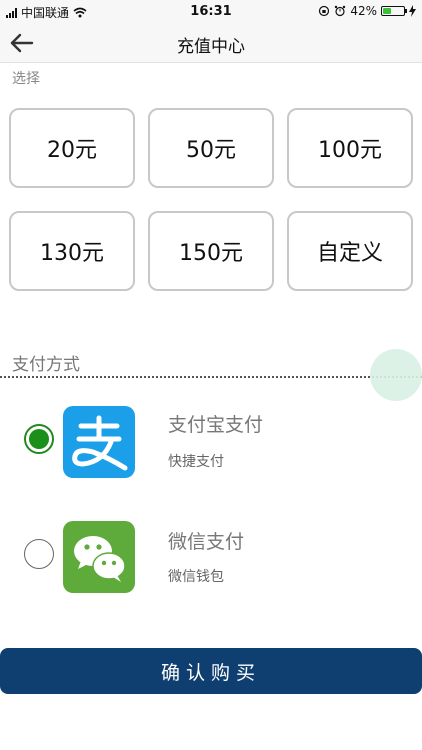  Describe the element at coordinates (350, 251) in the screenshot. I see `amount-option-custom: 自定义` at that location.